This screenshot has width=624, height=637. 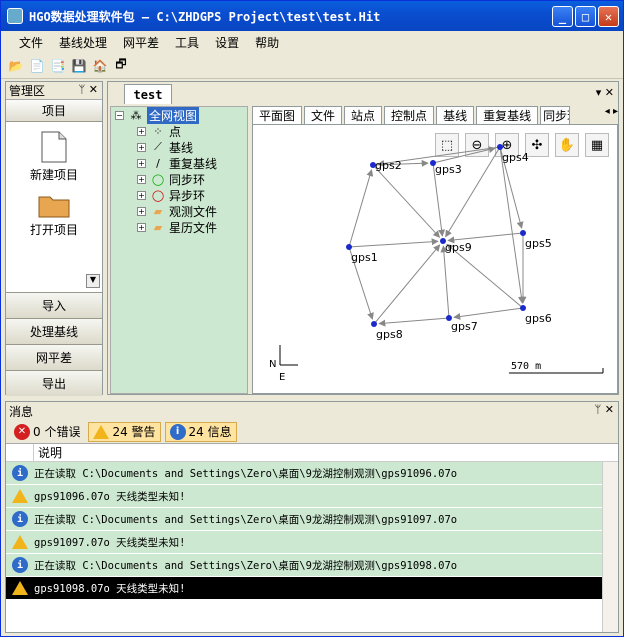 What do you see at coordinates (16, 66) in the screenshot?
I see `open-folder-icon: 📂` at bounding box center [16, 66].